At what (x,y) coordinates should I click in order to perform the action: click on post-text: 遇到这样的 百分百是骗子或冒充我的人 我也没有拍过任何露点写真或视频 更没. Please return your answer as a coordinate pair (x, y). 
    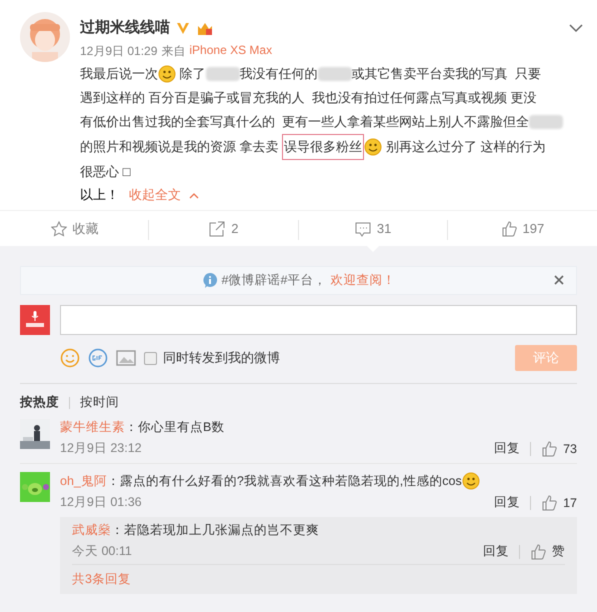
    Looking at the image, I should click on (308, 98).